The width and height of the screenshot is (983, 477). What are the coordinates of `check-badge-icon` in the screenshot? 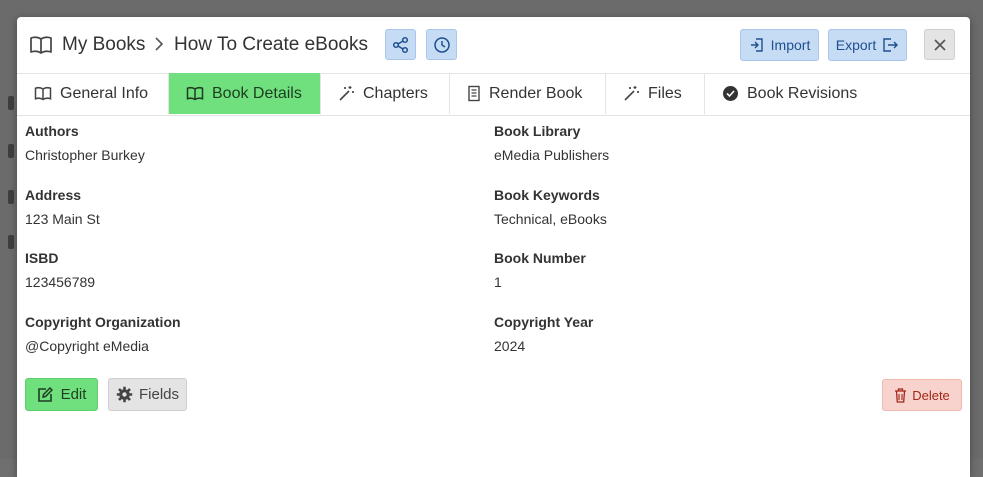 It's located at (730, 93).